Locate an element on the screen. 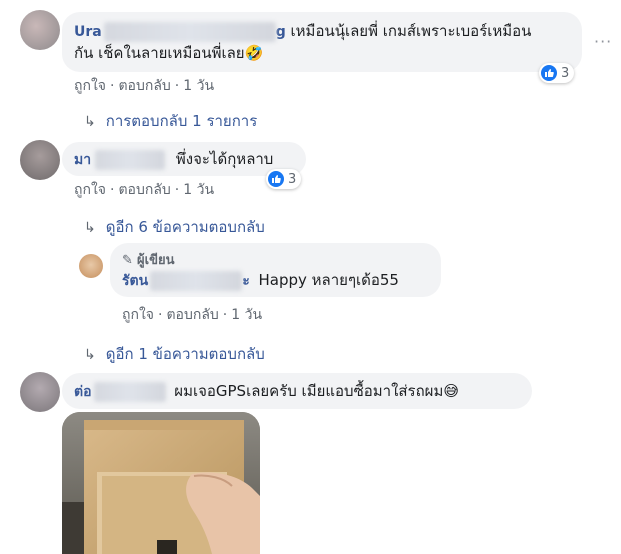 This screenshot has height=554, width=621. photo-image is located at coordinates (161, 483).